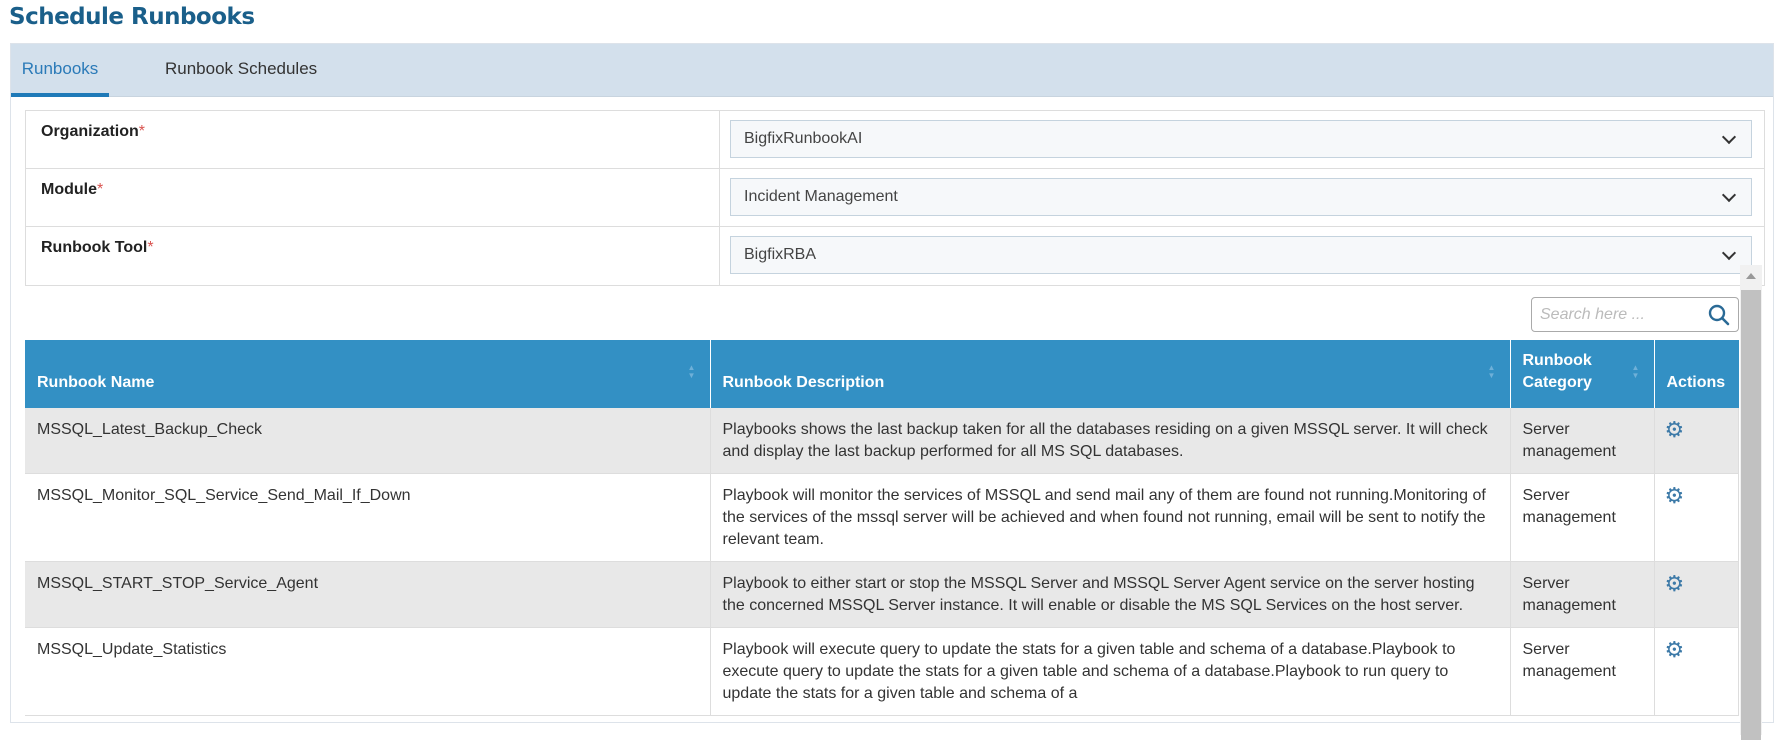  What do you see at coordinates (60, 70) in the screenshot?
I see `tab-runbooks: Runbooks` at bounding box center [60, 70].